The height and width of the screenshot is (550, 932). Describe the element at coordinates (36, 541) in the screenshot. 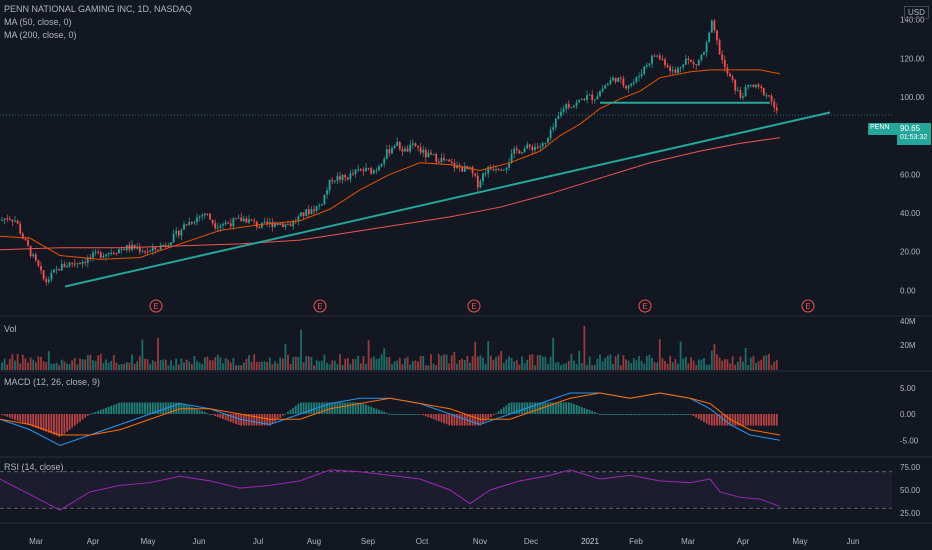

I see `x-tick-label: Mar` at that location.